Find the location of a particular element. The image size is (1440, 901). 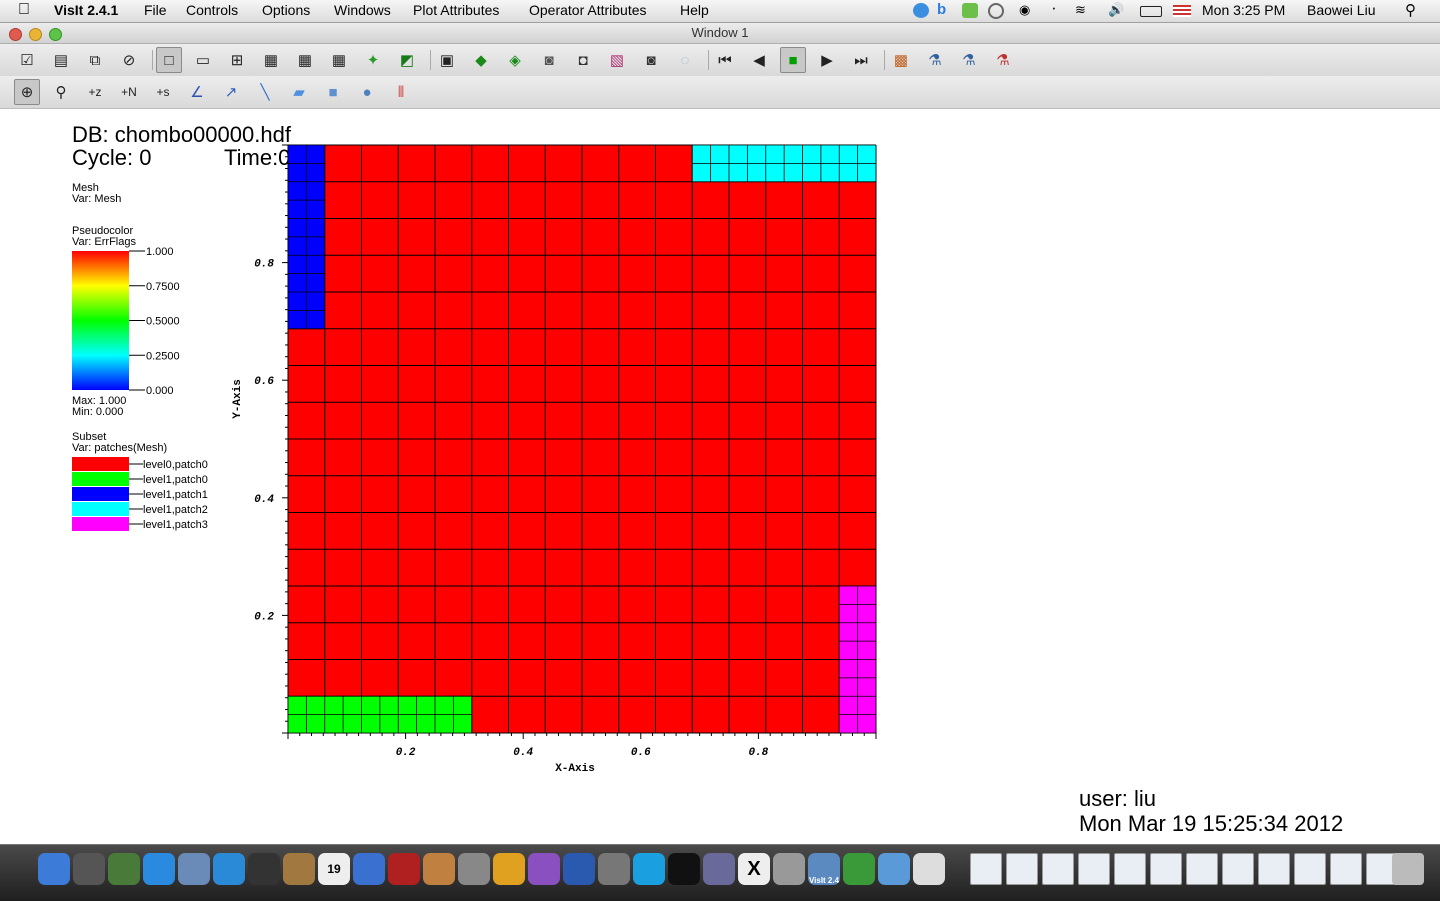

emacs-icon is located at coordinates (544, 869).